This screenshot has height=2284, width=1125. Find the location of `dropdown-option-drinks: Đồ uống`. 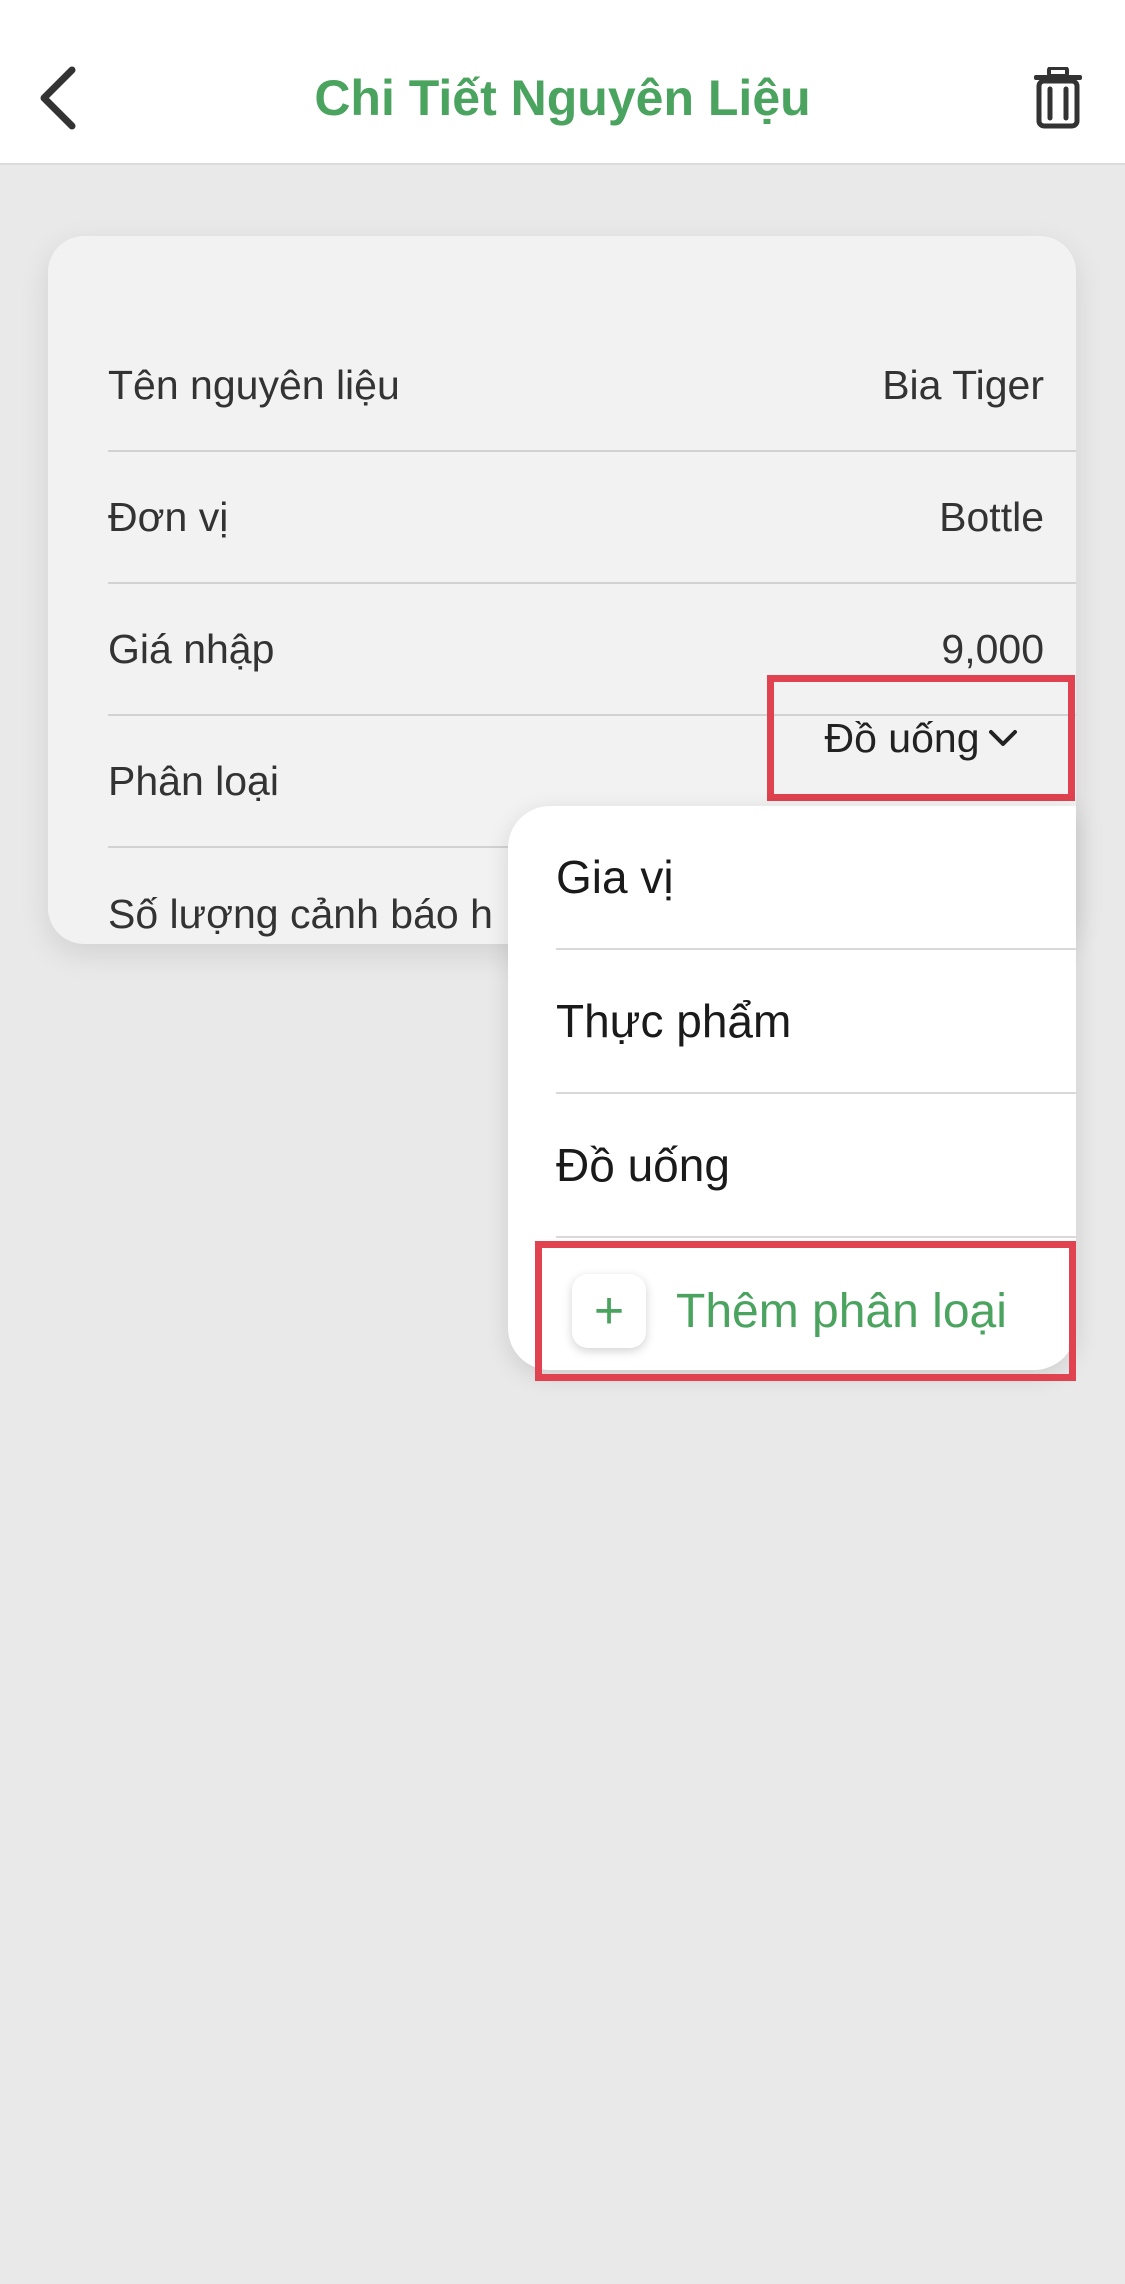

dropdown-option-drinks: Đồ uống is located at coordinates (816, 1166).